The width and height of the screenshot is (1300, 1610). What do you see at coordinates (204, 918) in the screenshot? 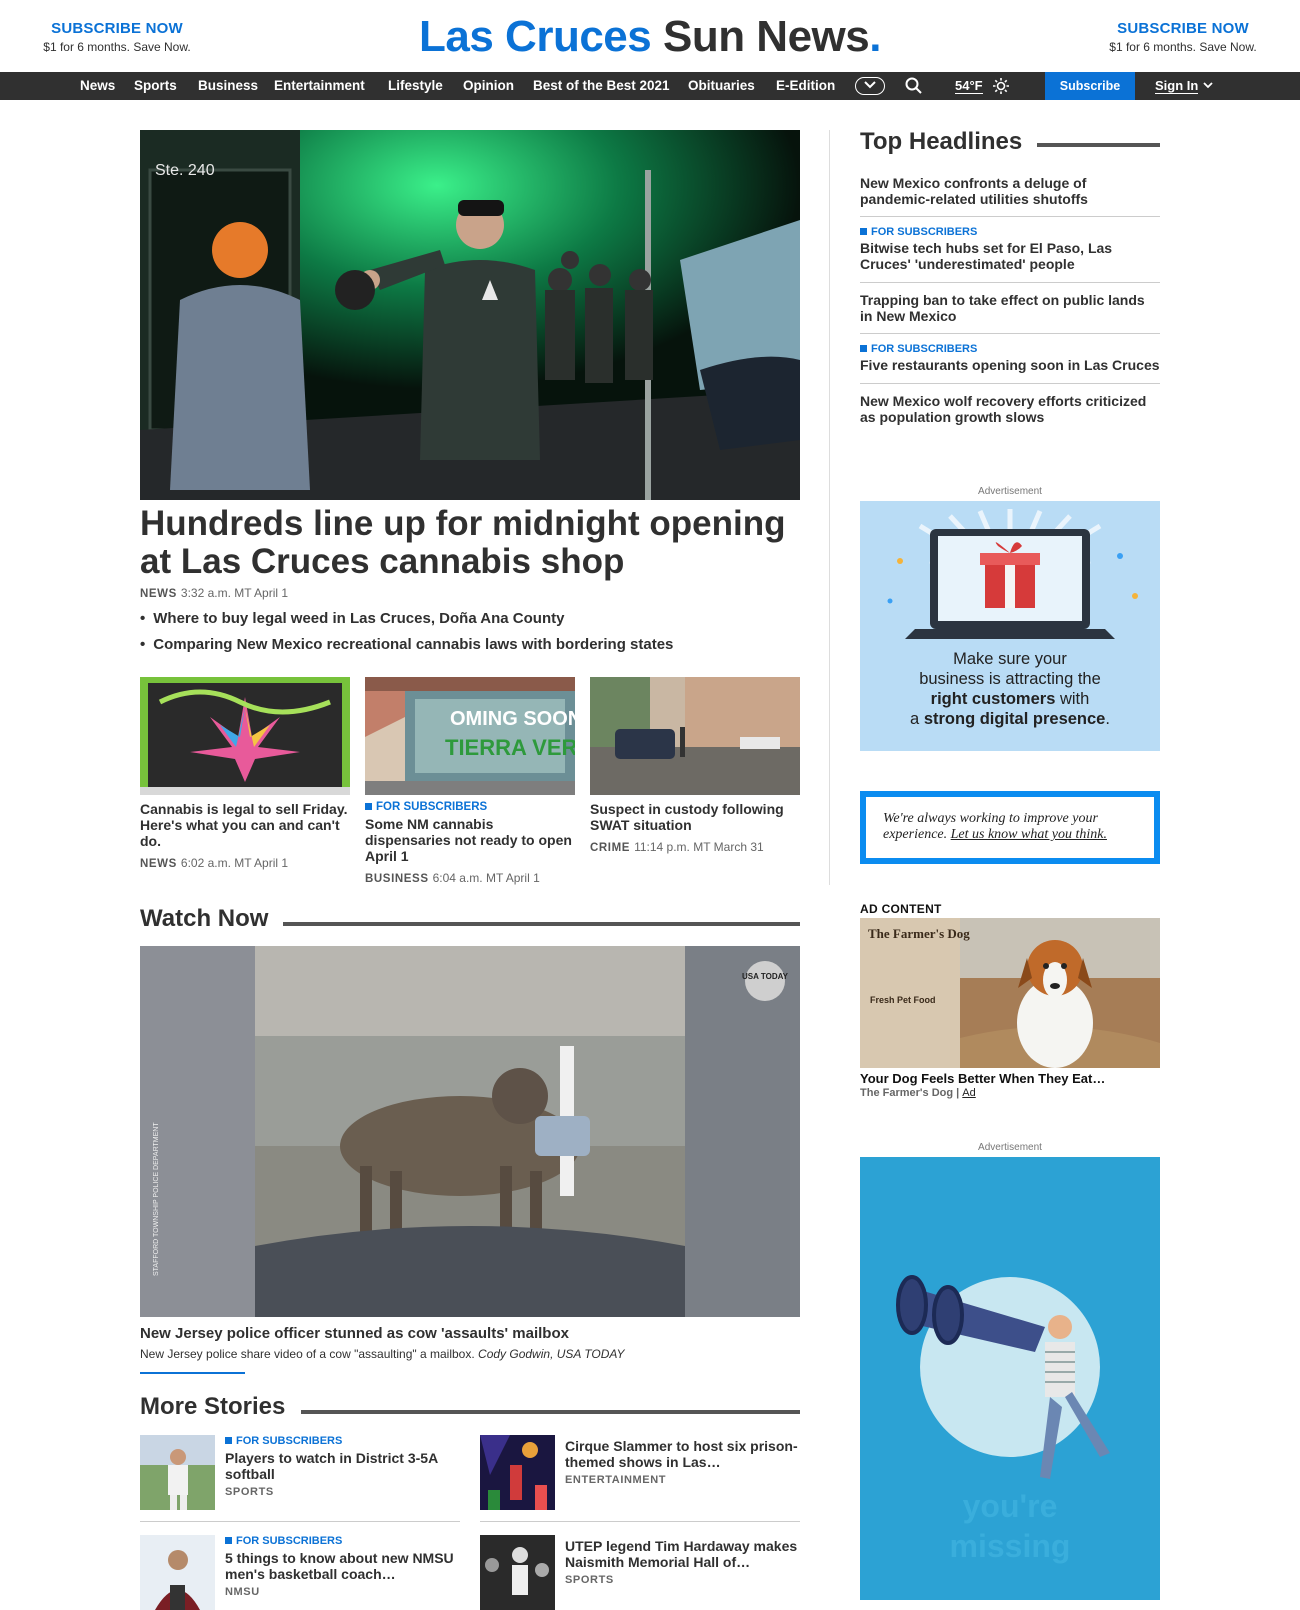
I see `watch-now-heading: Watch Now` at bounding box center [204, 918].